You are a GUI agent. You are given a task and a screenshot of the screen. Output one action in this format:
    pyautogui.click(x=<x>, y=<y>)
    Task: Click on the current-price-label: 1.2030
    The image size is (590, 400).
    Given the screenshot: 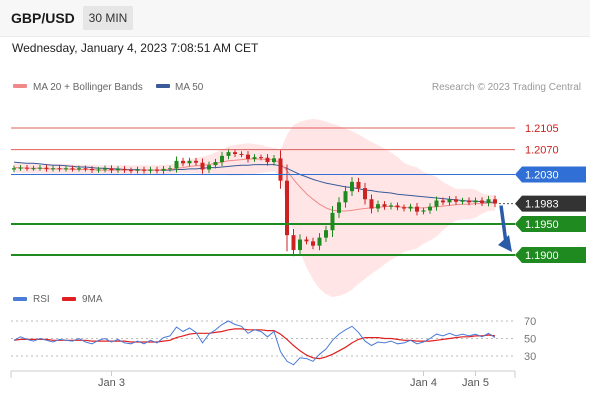 What is the action you would take?
    pyautogui.click(x=542, y=175)
    